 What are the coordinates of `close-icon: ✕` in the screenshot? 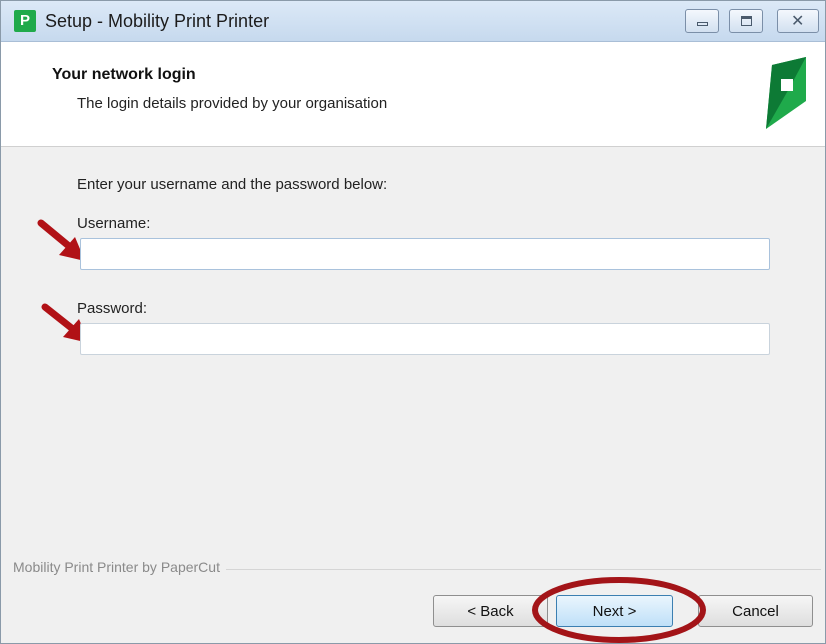 It's located at (798, 21).